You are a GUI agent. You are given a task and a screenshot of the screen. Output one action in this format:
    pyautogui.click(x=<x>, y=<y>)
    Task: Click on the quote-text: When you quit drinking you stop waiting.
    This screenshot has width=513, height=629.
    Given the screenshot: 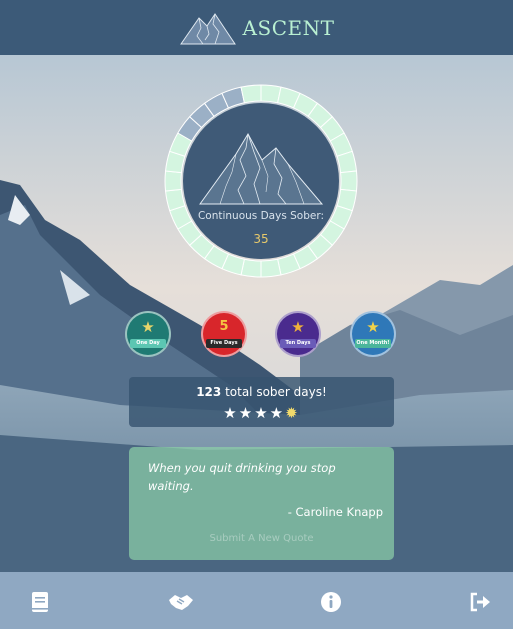 What is the action you would take?
    pyautogui.click(x=242, y=477)
    